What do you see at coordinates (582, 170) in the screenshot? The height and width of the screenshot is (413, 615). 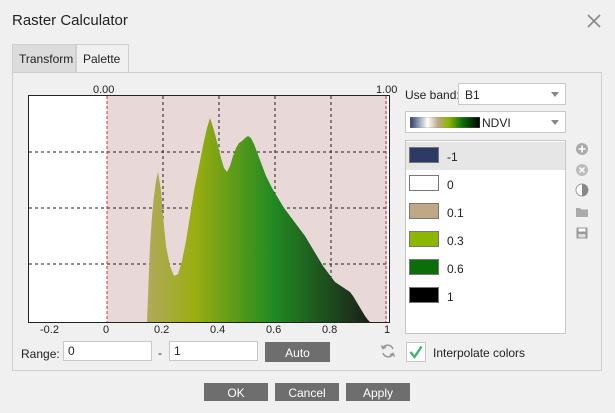 I see `remove-icon` at bounding box center [582, 170].